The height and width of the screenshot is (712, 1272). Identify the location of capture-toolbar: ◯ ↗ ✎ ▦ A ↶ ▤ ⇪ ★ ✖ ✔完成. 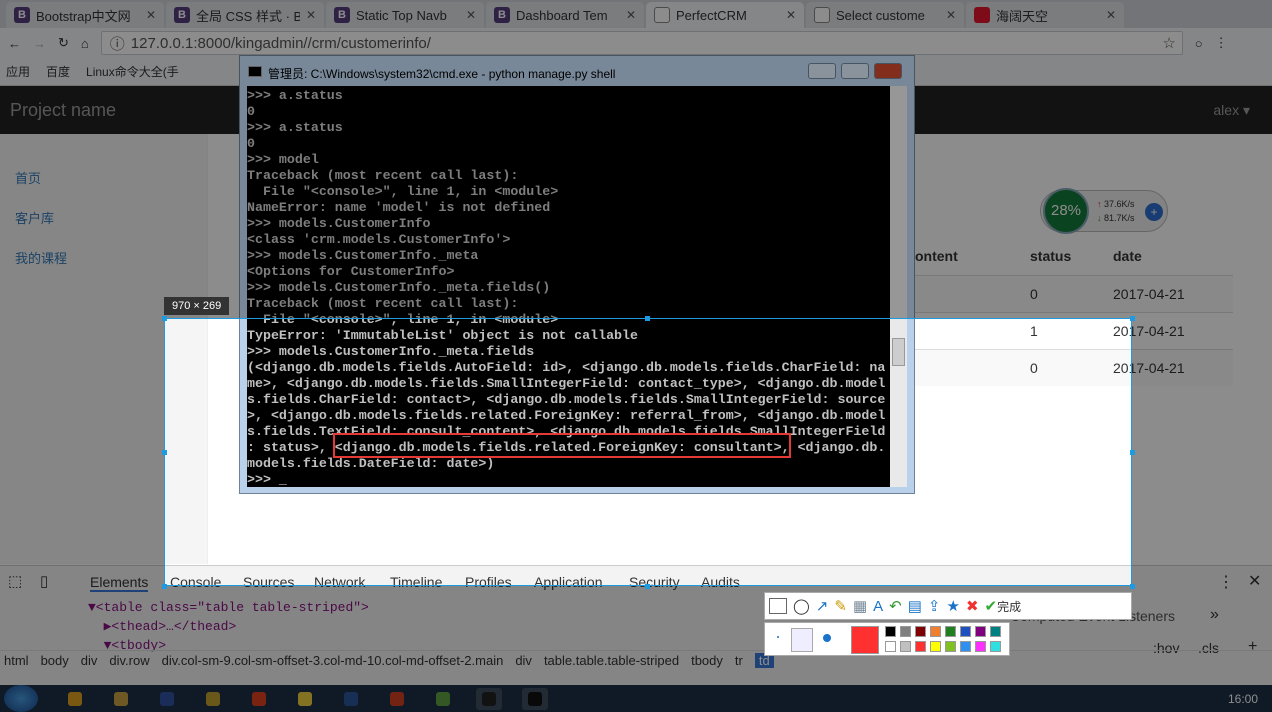
(948, 606).